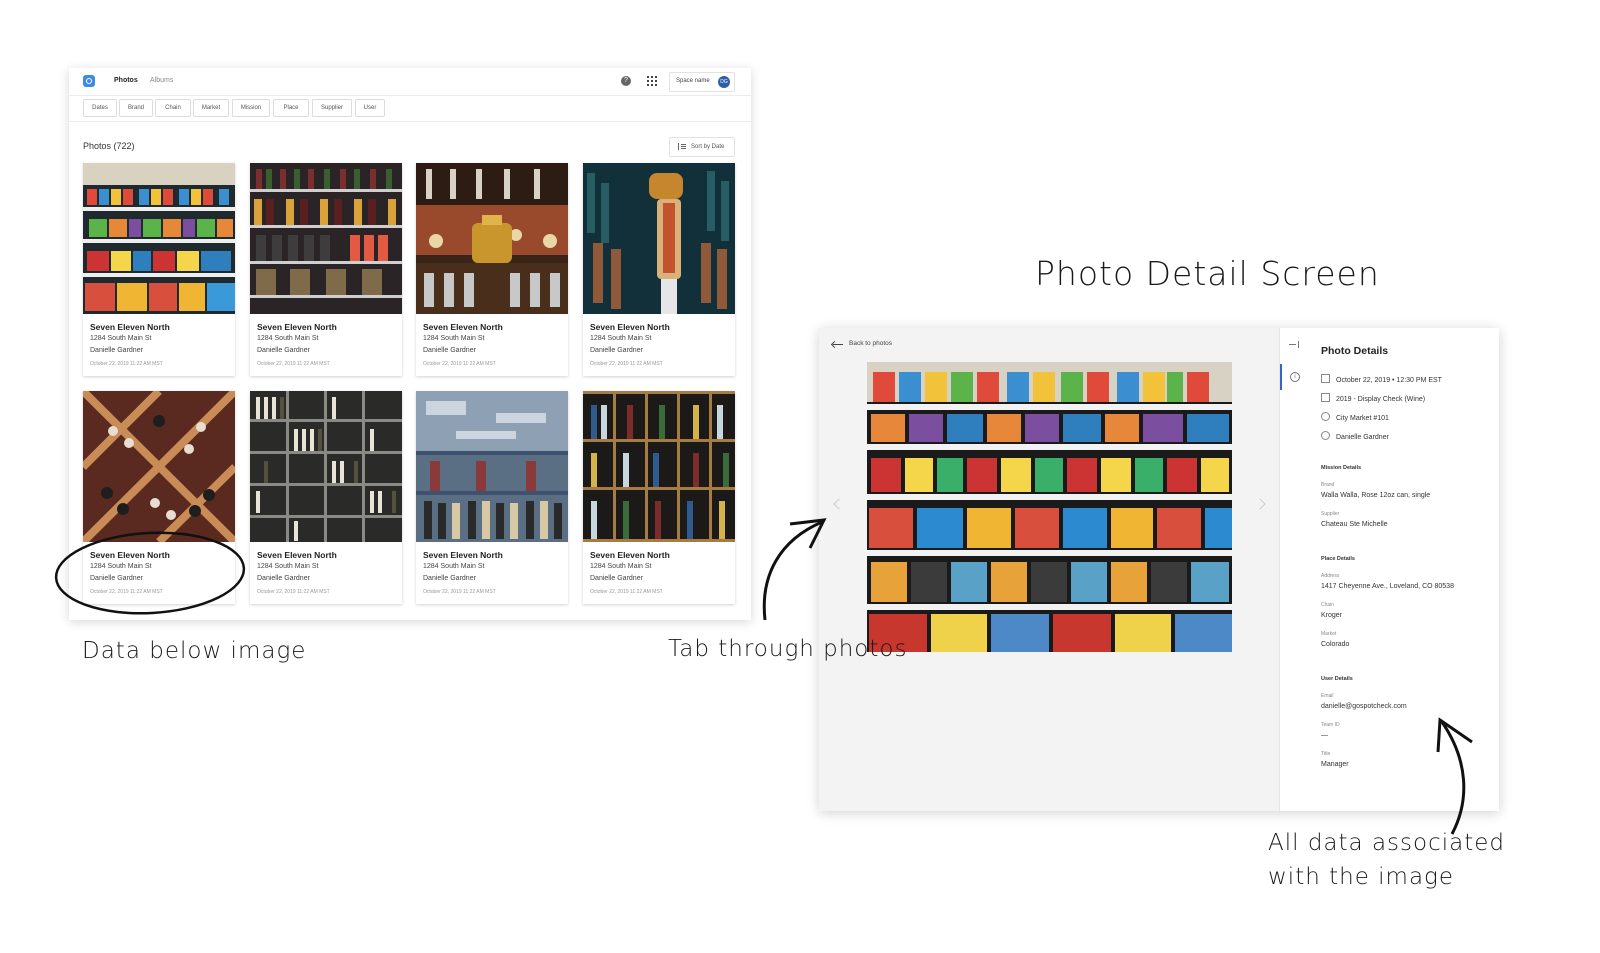 This screenshot has width=1600, height=953. I want to click on mission-value: 2019 - Display Check (Wine), so click(1381, 399).